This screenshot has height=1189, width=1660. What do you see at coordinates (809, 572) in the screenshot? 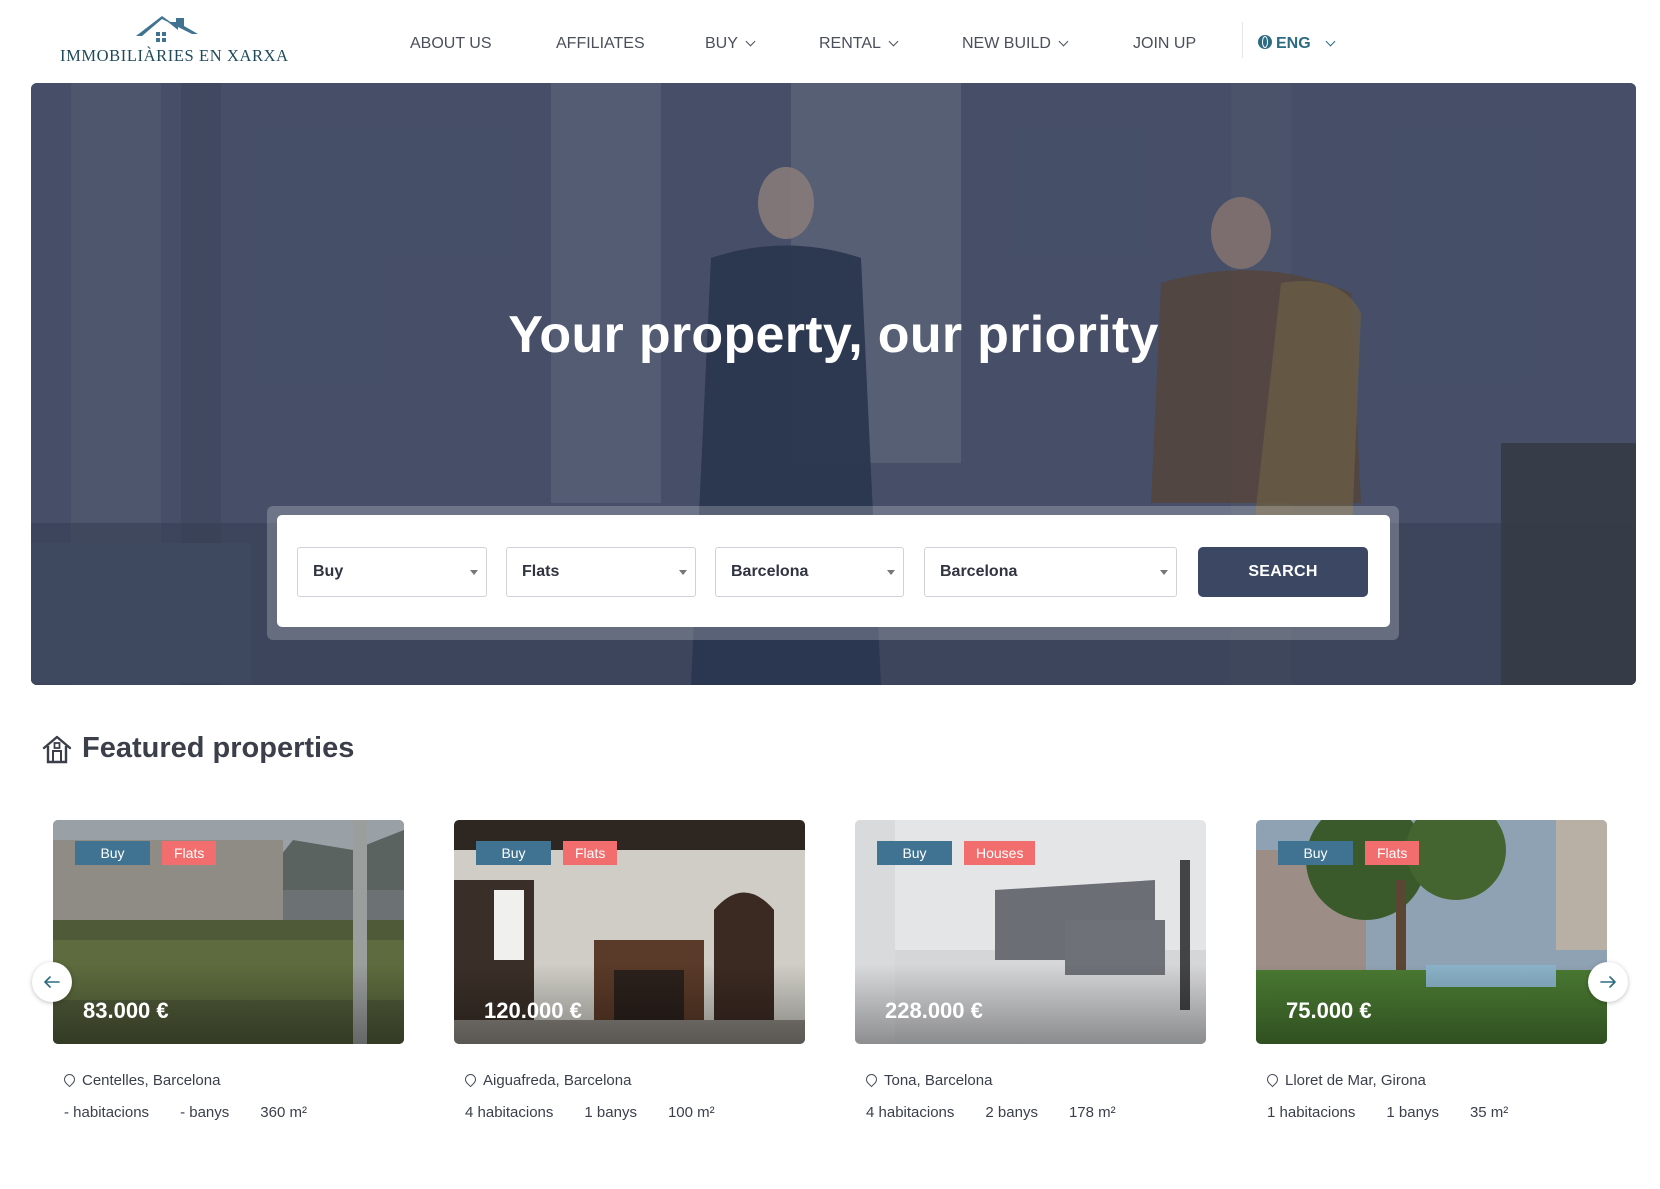
I see `province-select: Barcelona` at bounding box center [809, 572].